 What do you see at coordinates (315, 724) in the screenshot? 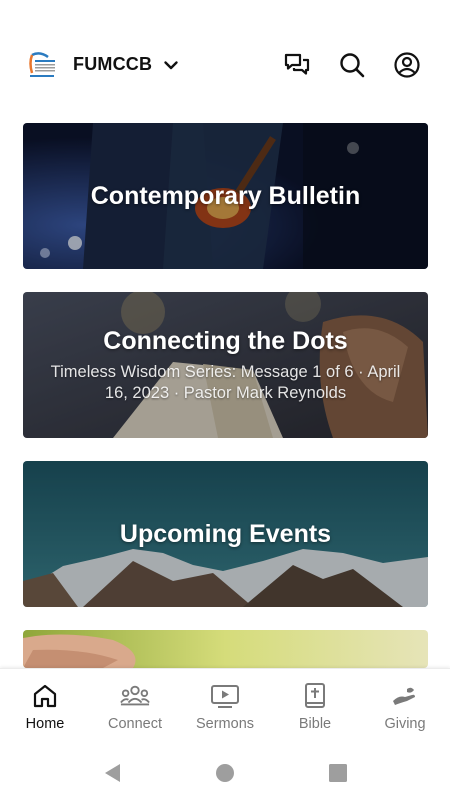
I see `nav-label: Bible` at bounding box center [315, 724].